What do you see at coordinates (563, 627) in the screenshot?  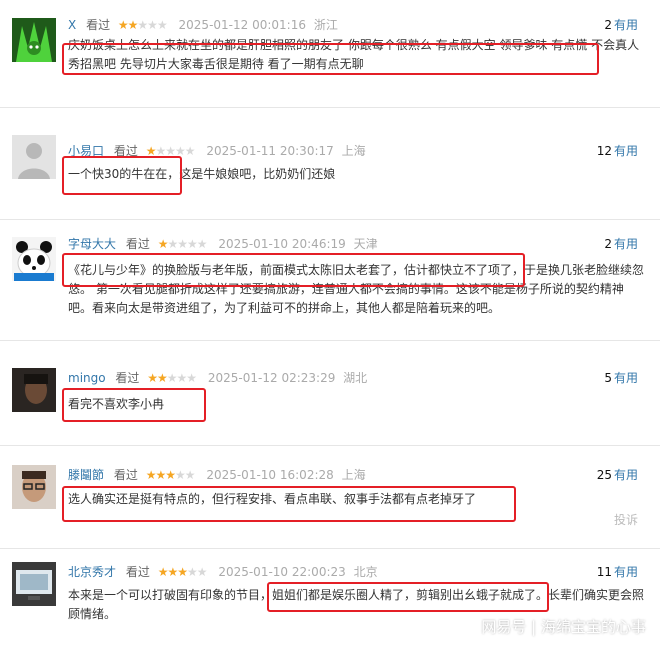 I see `watermark: 网易号 | 海绵宝宝的心事` at bounding box center [563, 627].